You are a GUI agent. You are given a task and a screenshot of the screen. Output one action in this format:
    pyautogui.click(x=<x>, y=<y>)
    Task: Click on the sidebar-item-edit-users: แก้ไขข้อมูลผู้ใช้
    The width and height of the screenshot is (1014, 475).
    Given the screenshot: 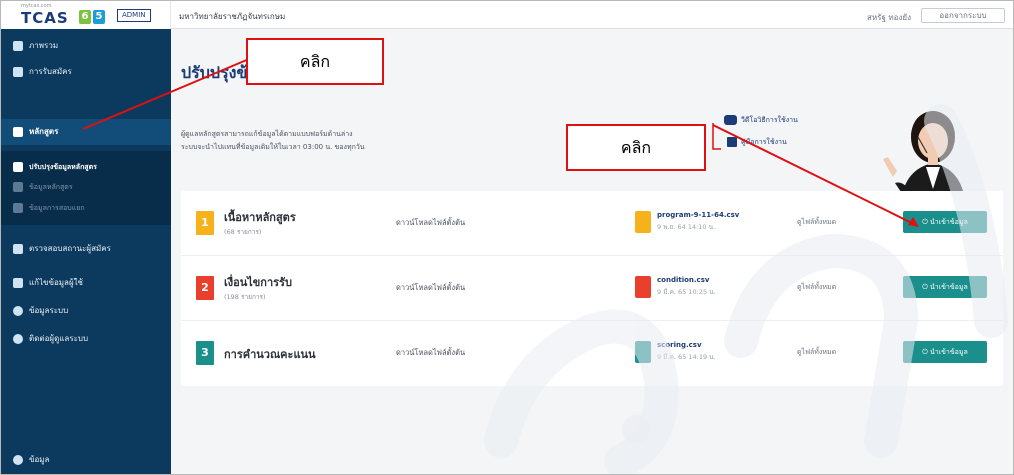 What is the action you would take?
    pyautogui.click(x=86, y=283)
    